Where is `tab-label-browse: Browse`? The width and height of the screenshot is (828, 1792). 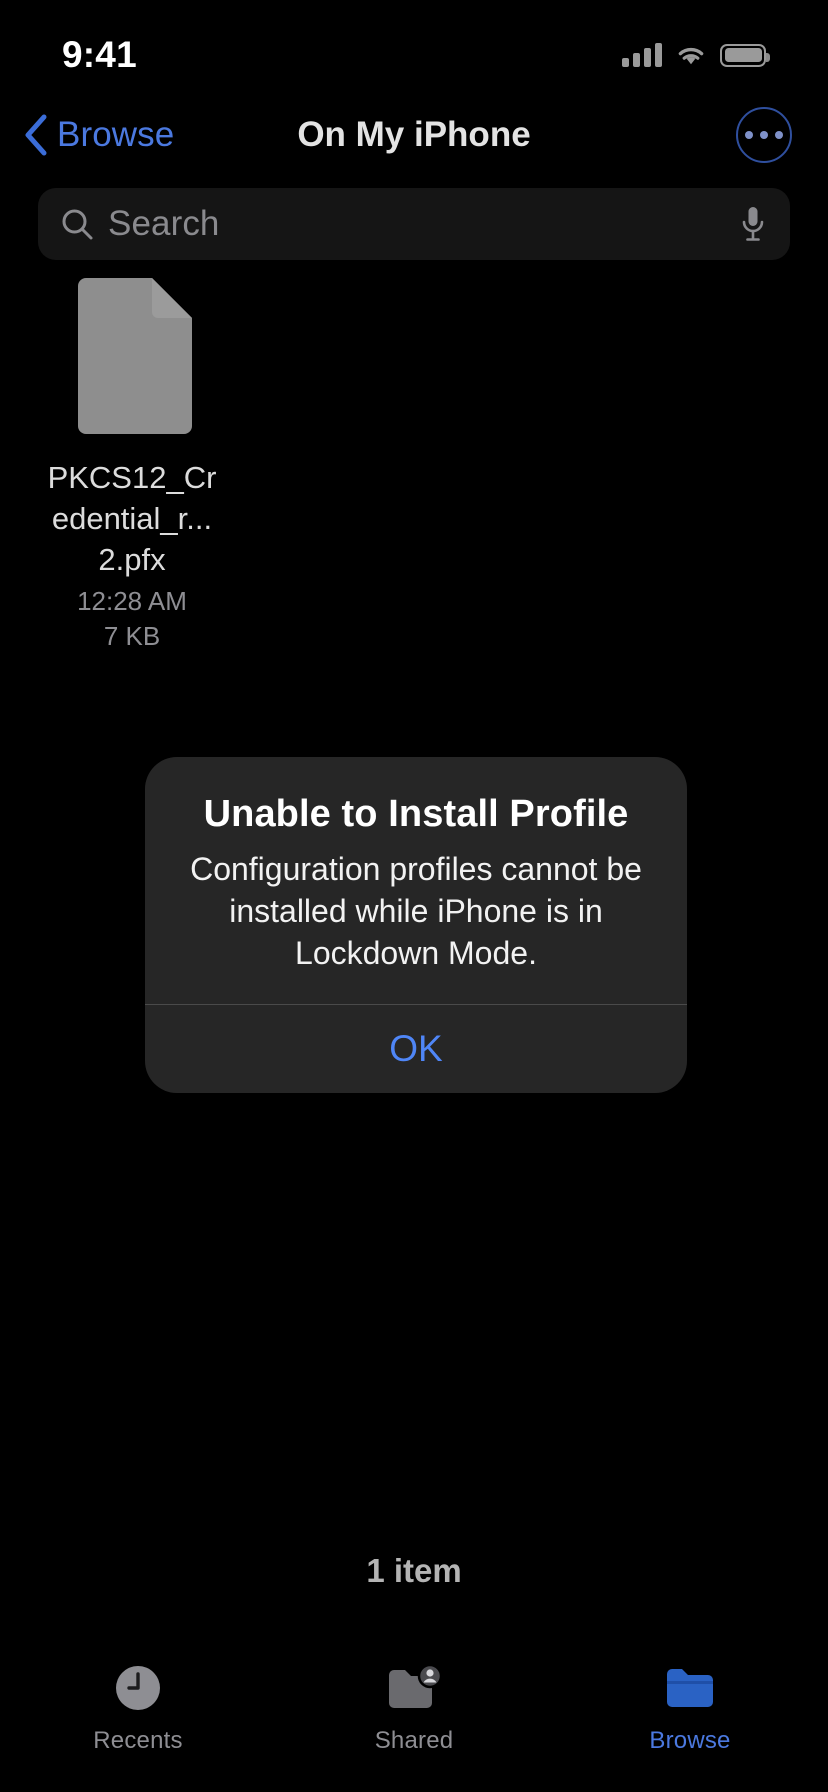
tab-label-browse: Browse is located at coordinates (690, 1740).